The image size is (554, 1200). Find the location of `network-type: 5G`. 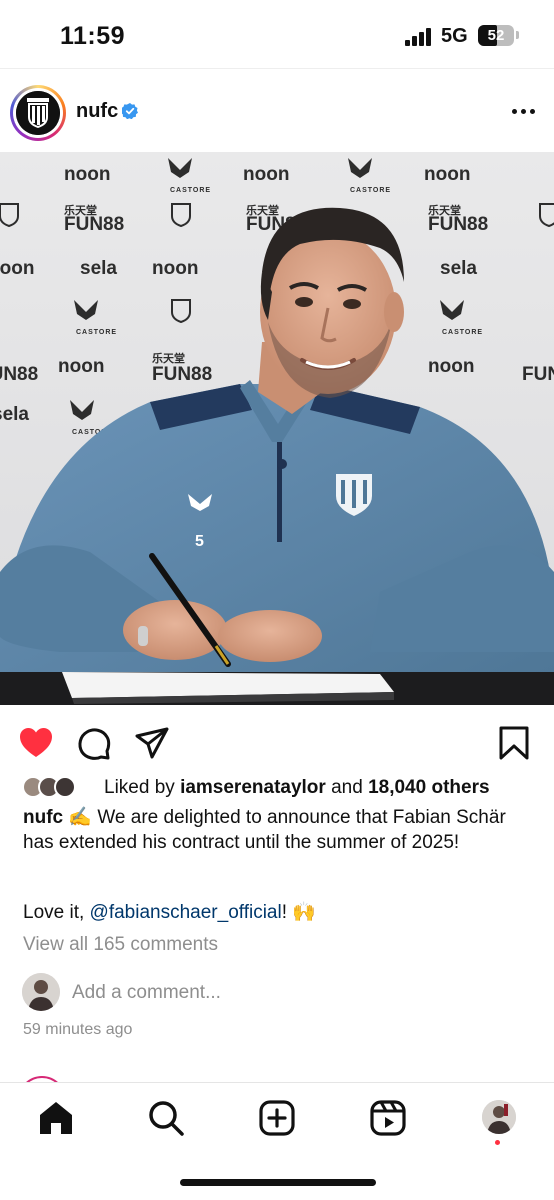

network-type: 5G is located at coordinates (454, 36).